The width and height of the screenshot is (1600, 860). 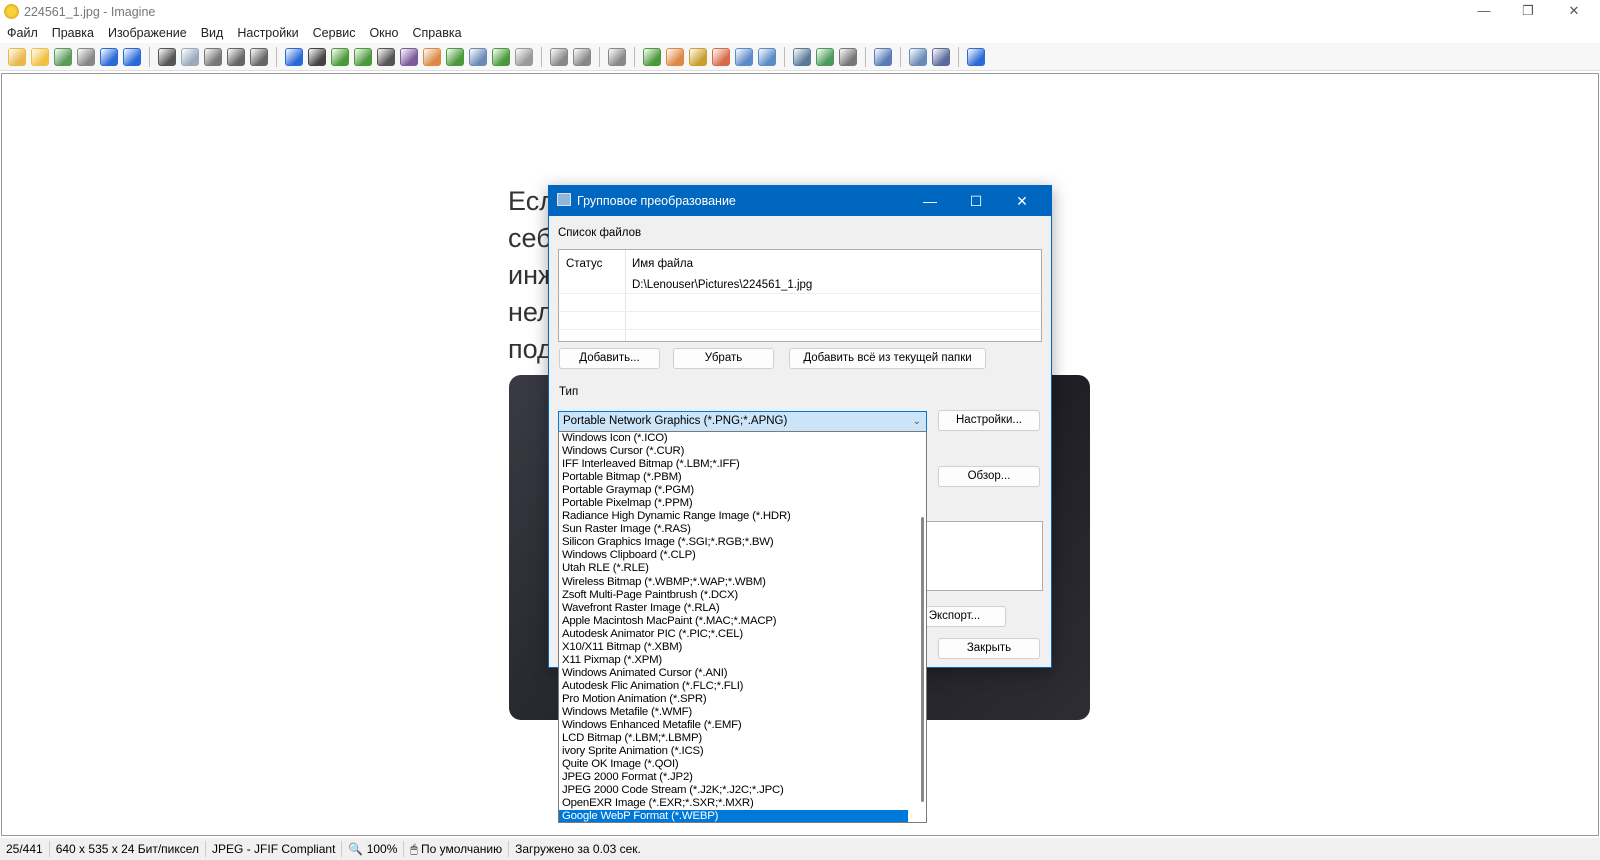 I want to click on cut-icon, so click(x=167, y=56).